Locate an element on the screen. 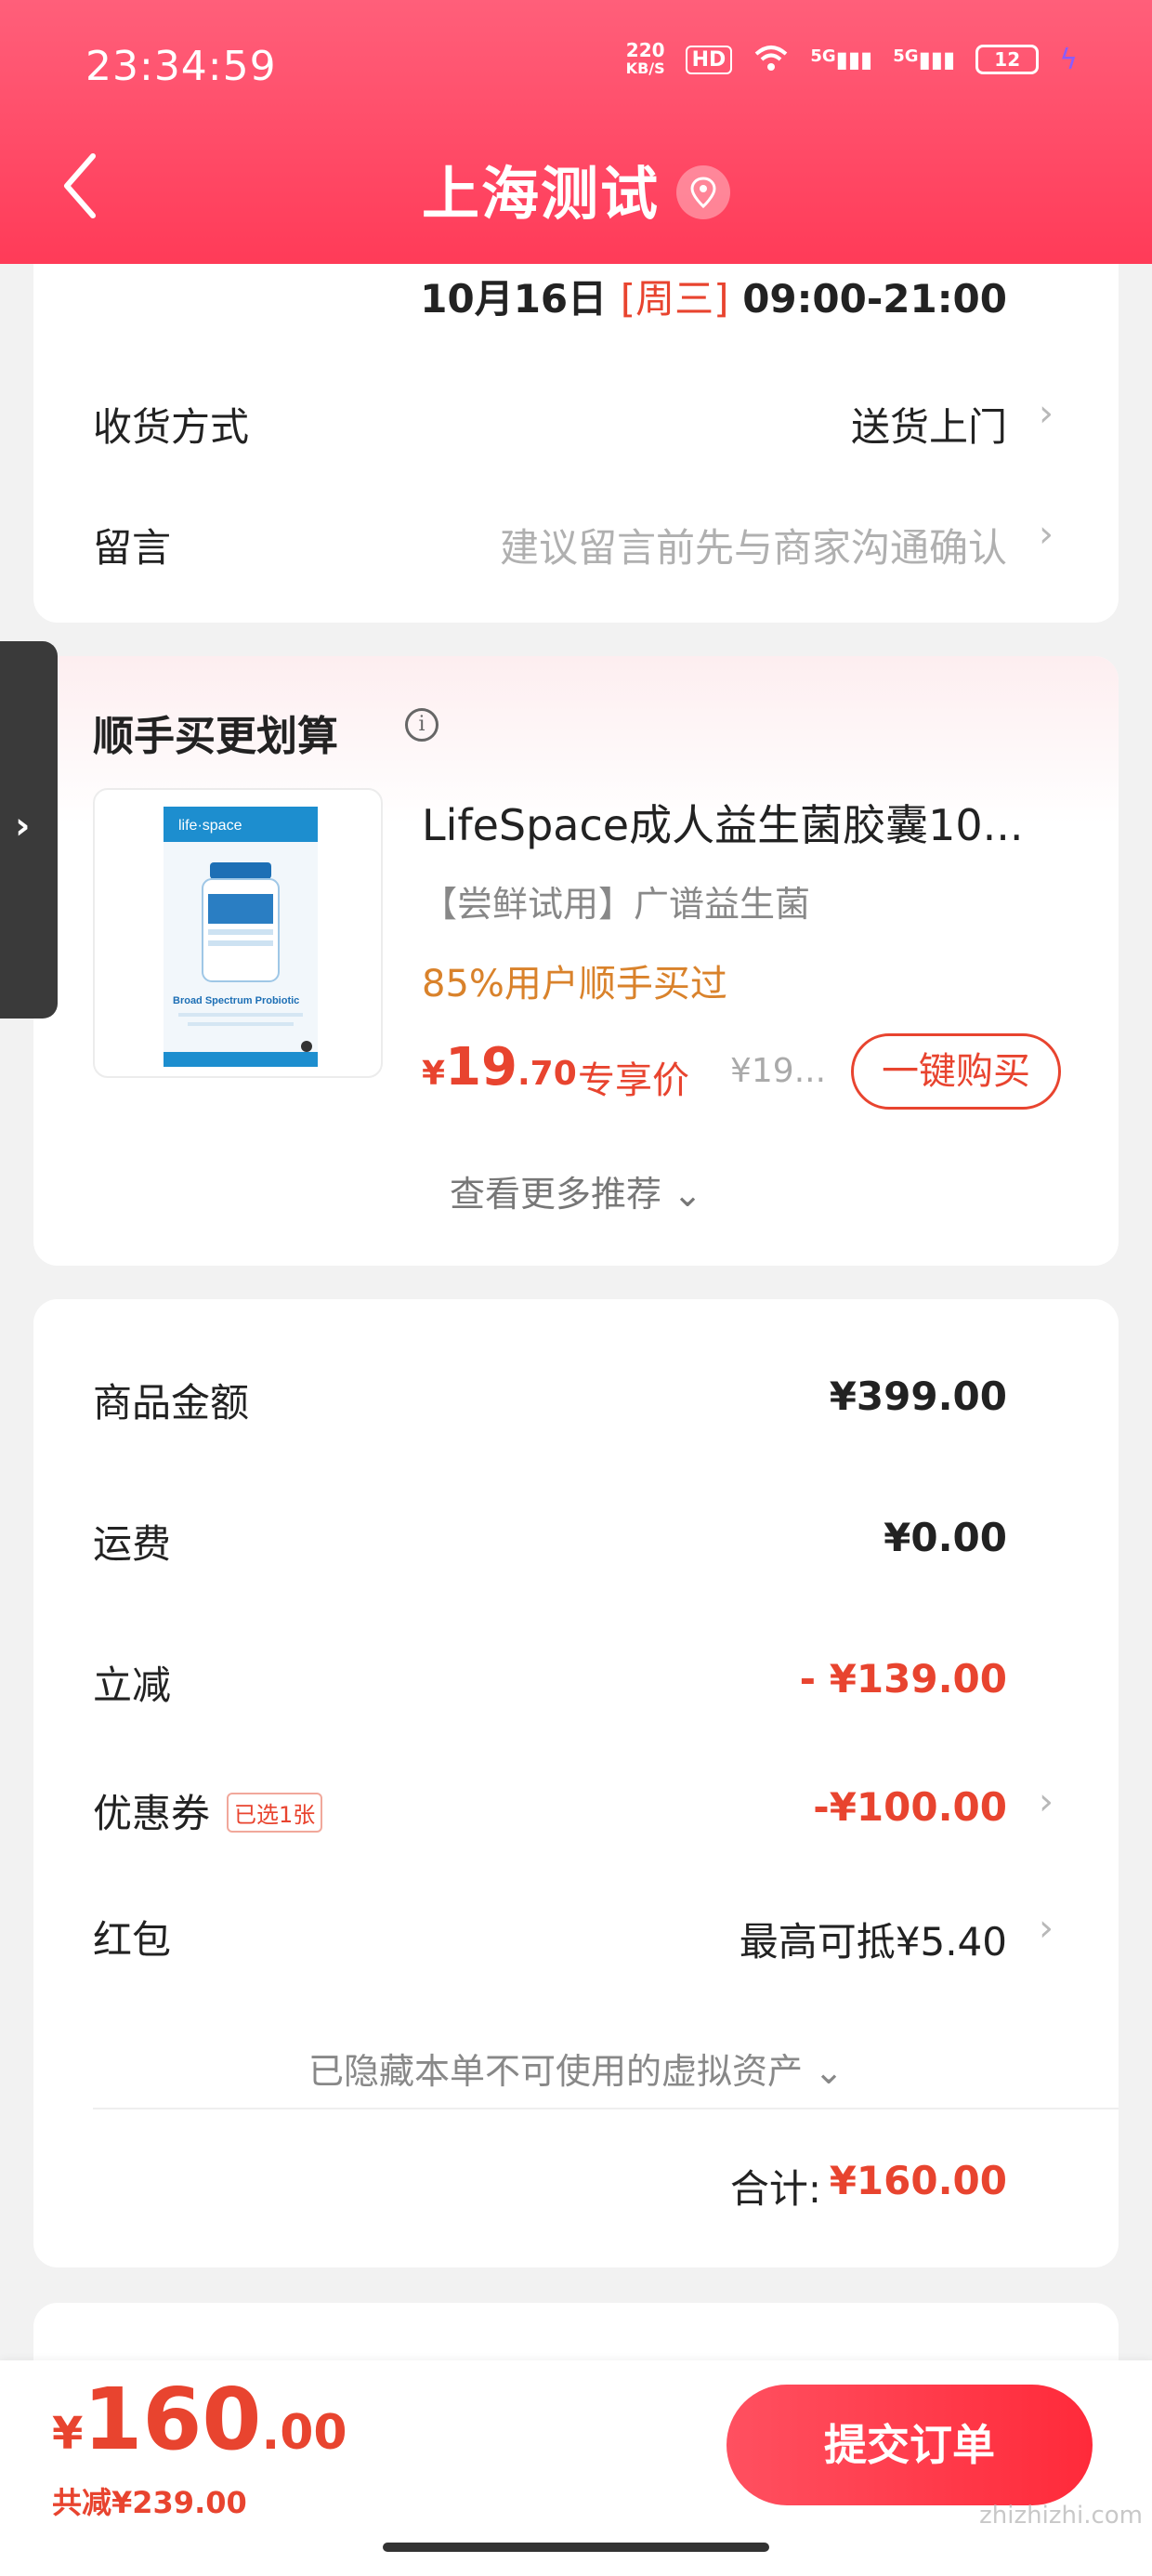 The height and width of the screenshot is (2576, 1152). image-label-text: Broad Spectrum Probiotic is located at coordinates (236, 1000).